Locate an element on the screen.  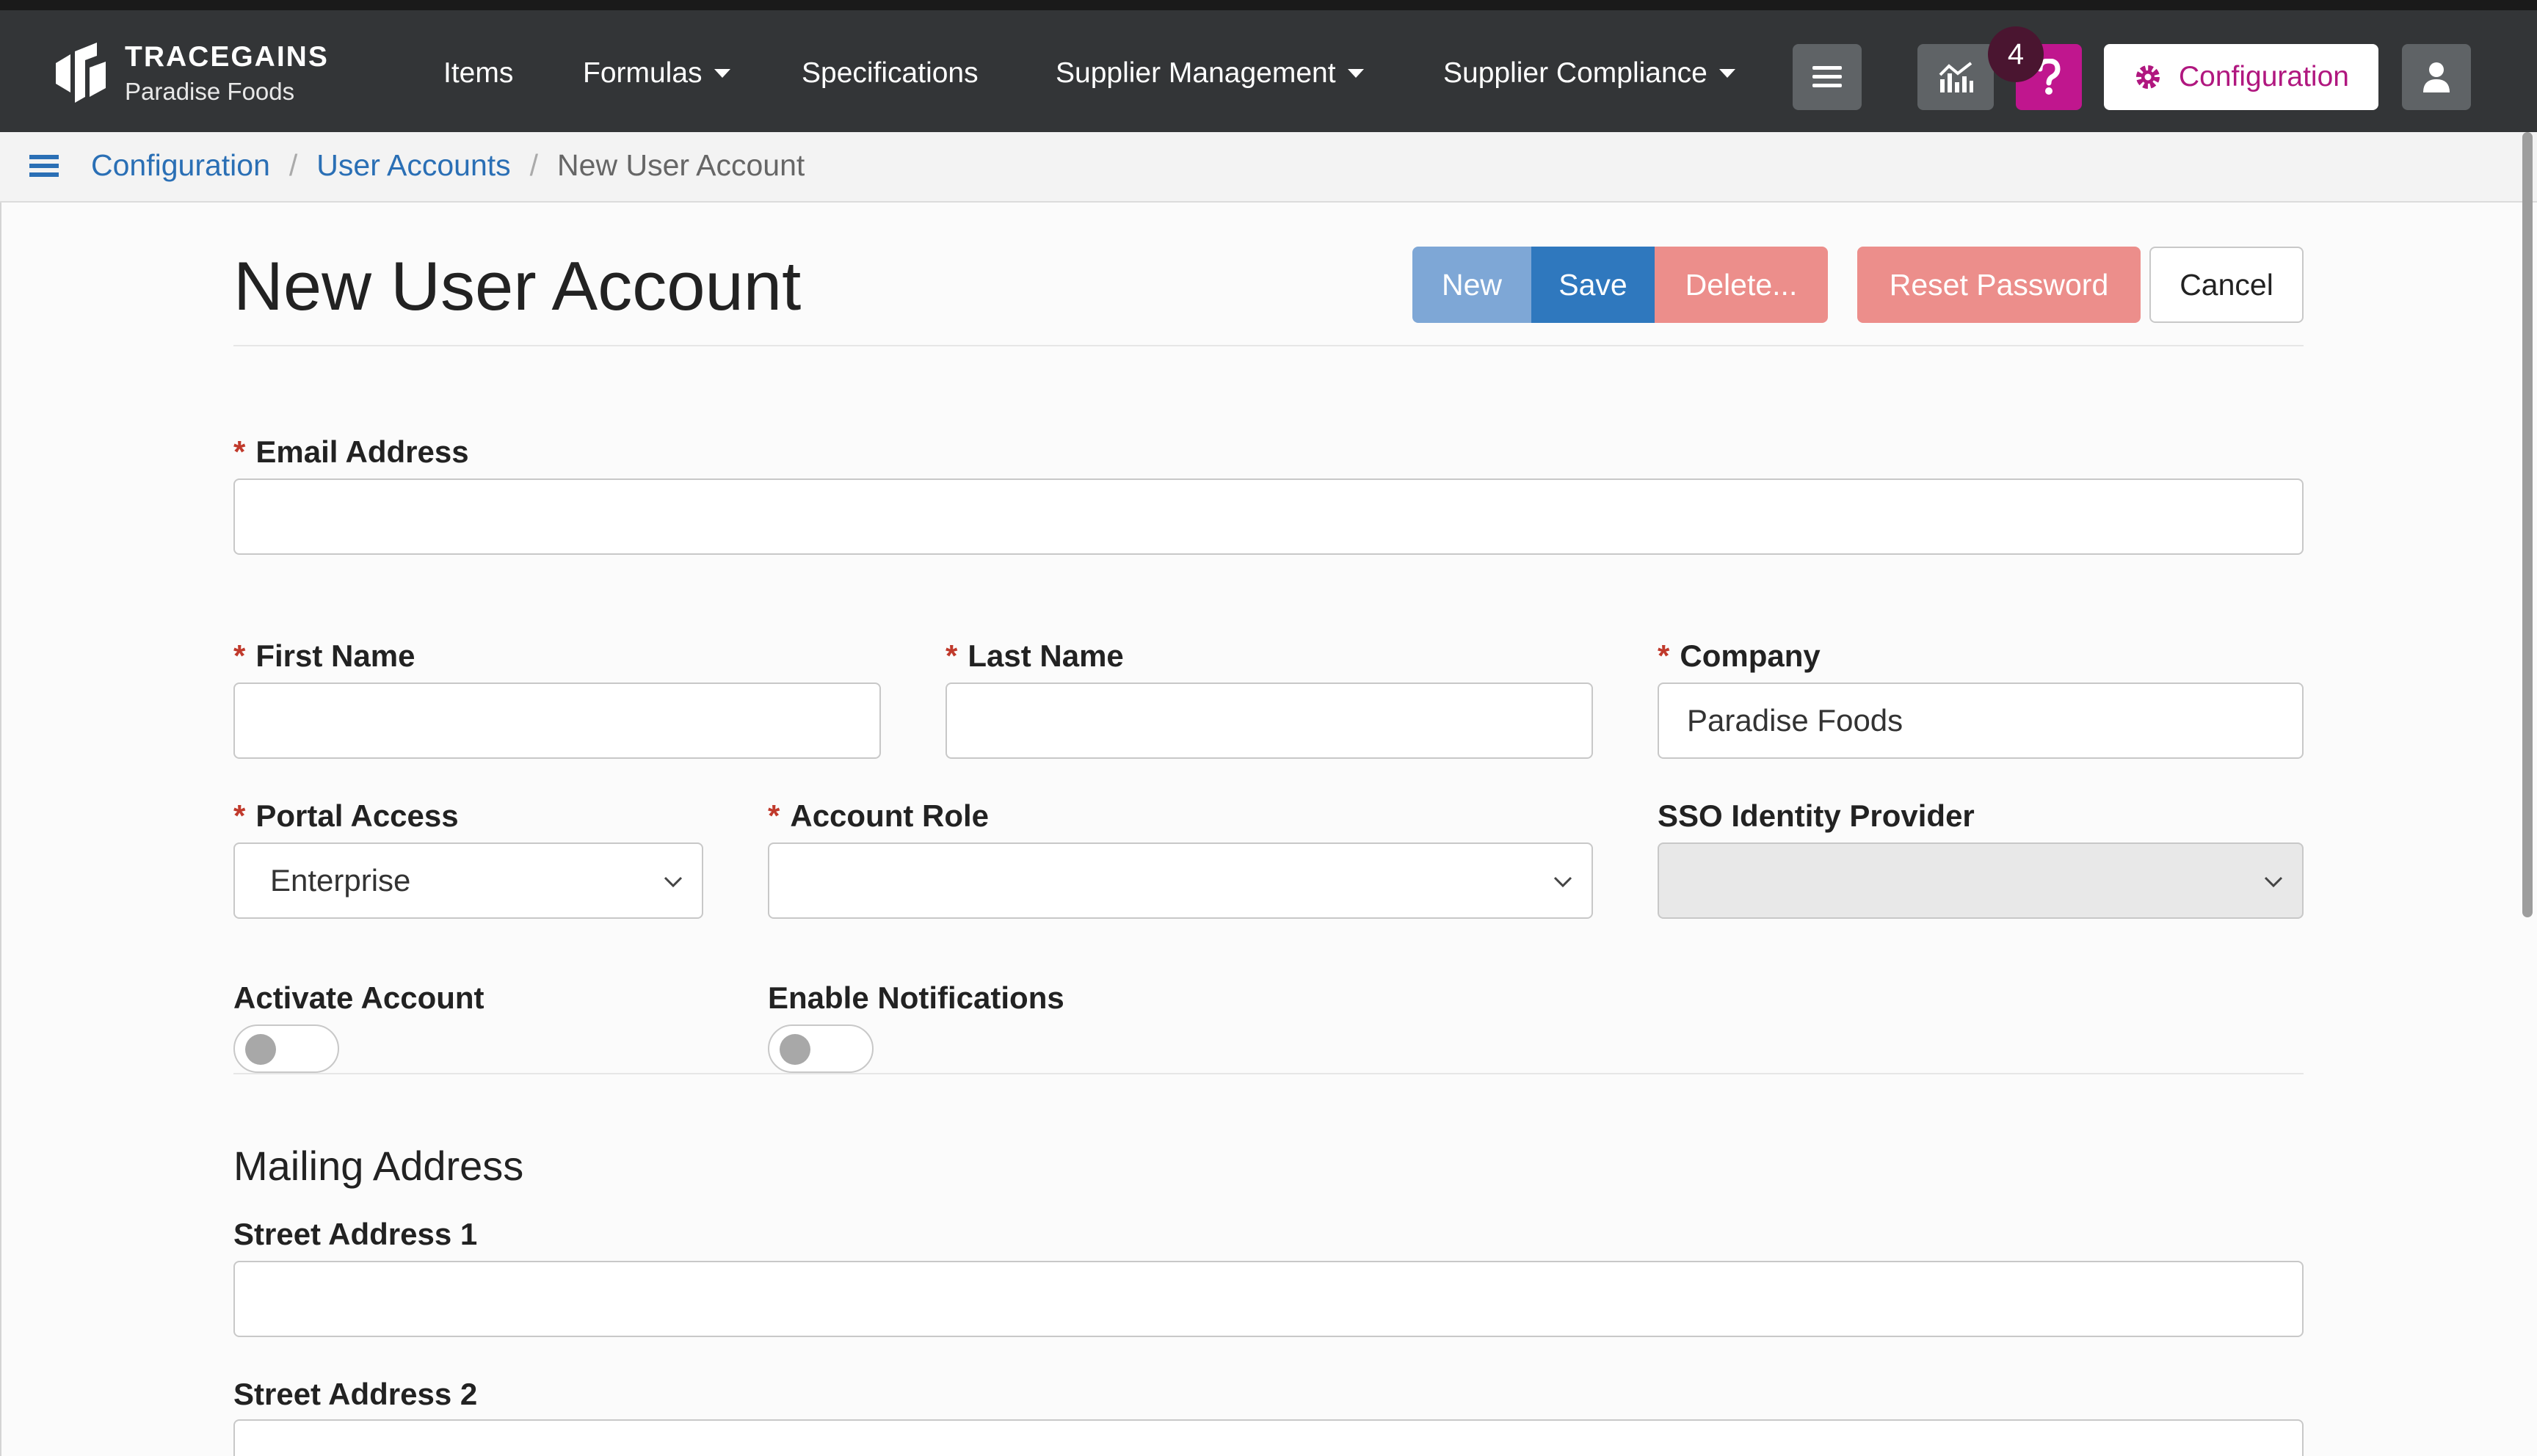
company-label: * Company is located at coordinates (1740, 656).